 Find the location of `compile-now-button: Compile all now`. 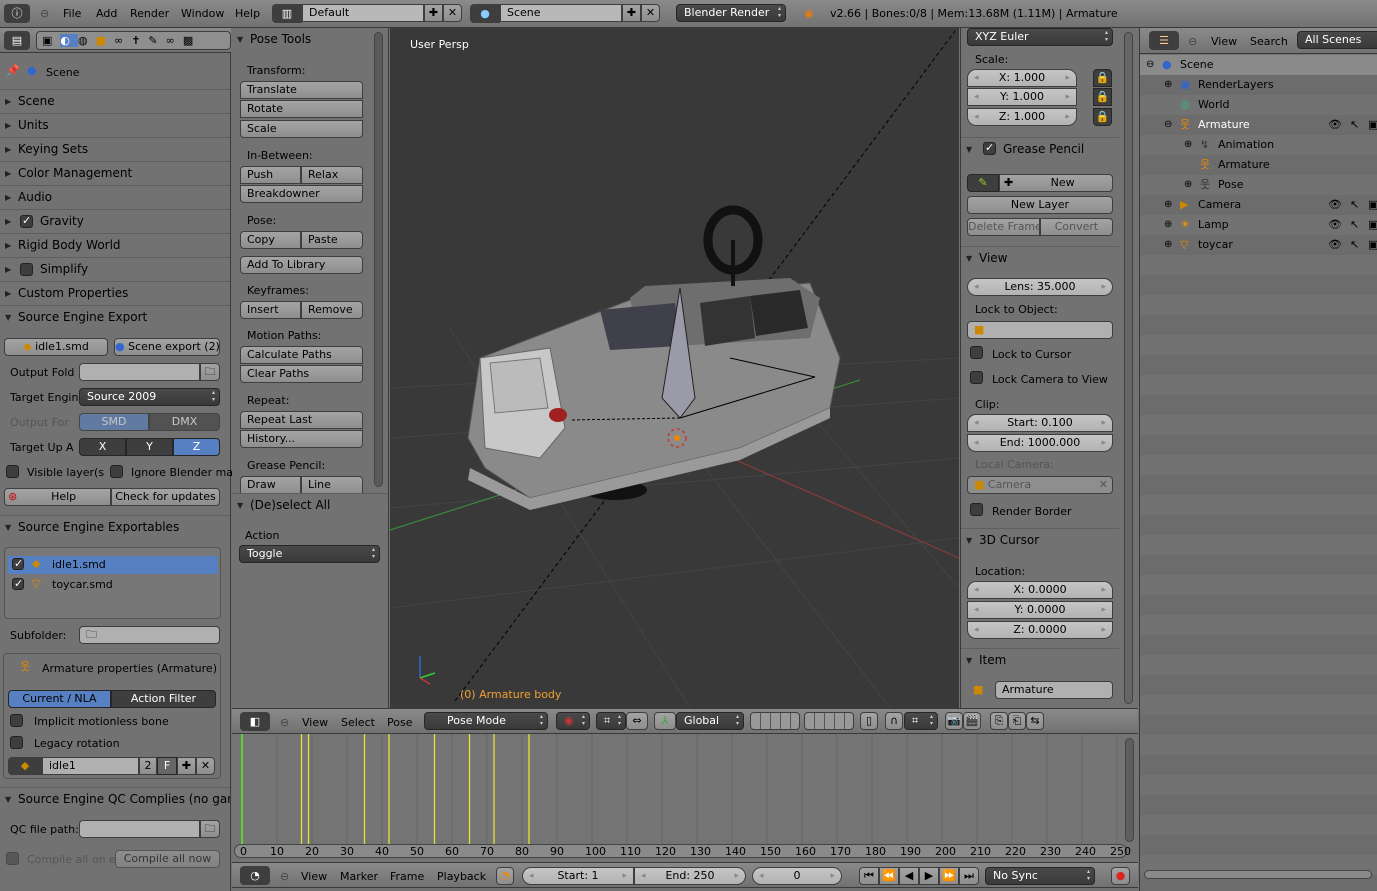

compile-now-button: Compile all now is located at coordinates (167, 859).